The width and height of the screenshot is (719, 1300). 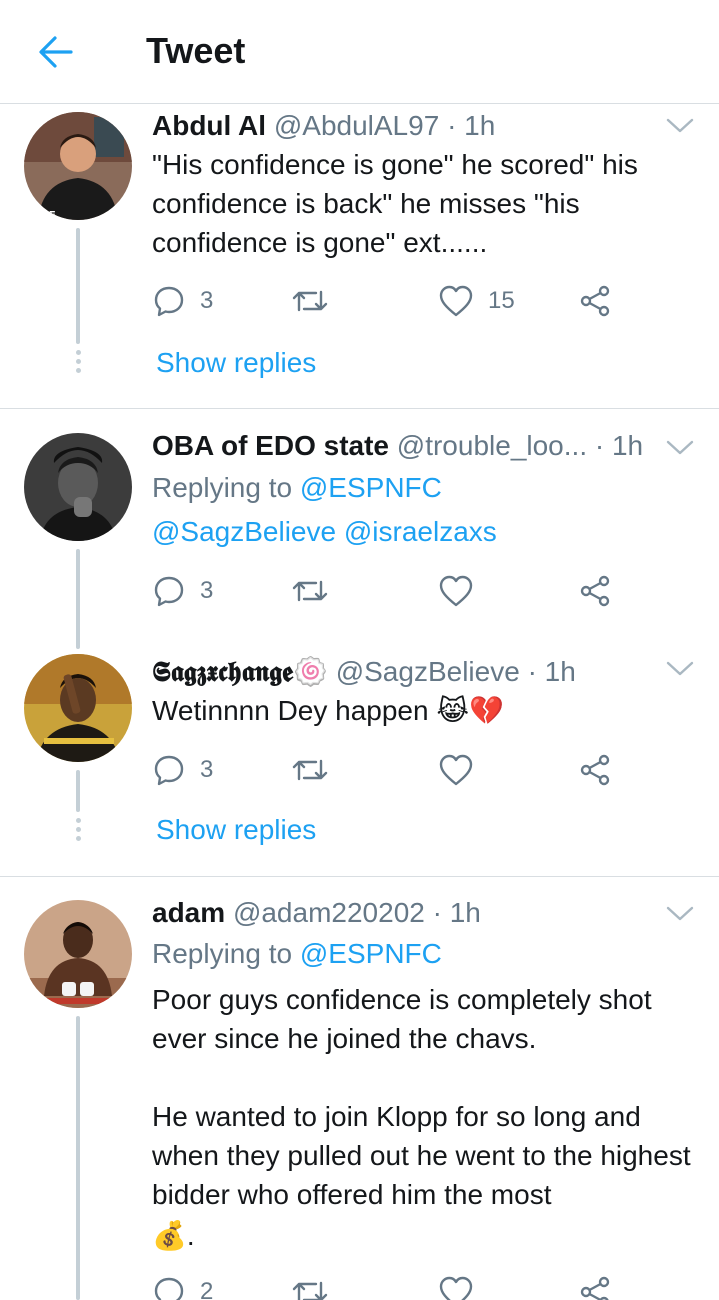 What do you see at coordinates (420, 531) in the screenshot?
I see `mention-link: @israelzaxs` at bounding box center [420, 531].